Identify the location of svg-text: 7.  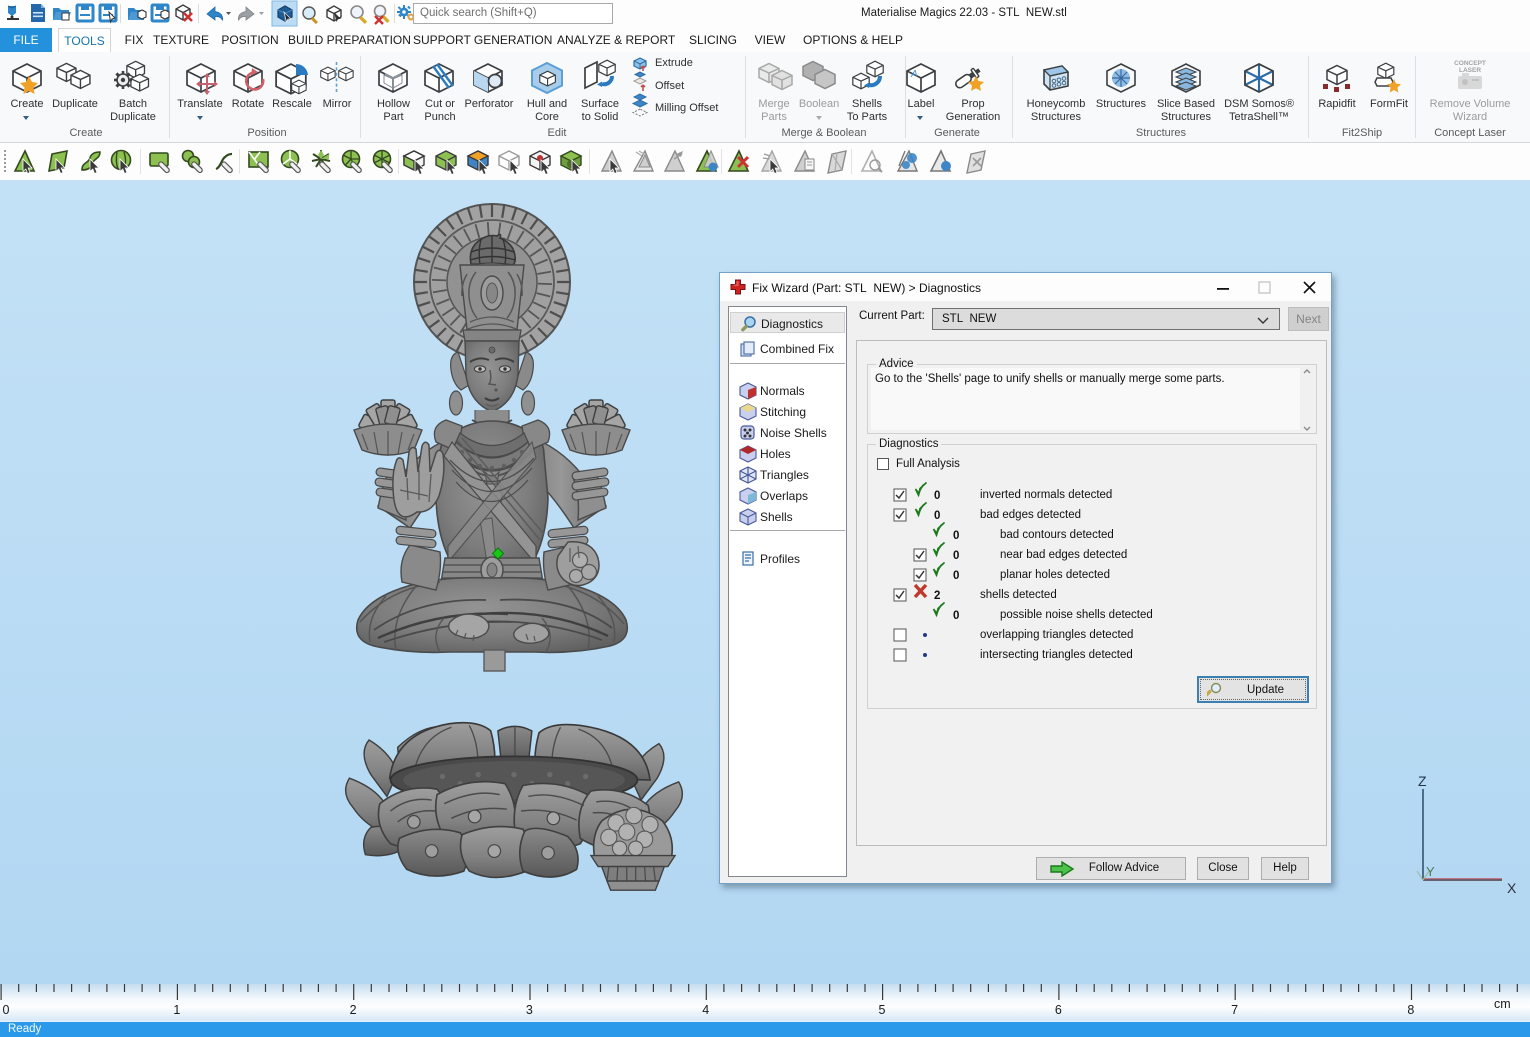
(1234, 1010).